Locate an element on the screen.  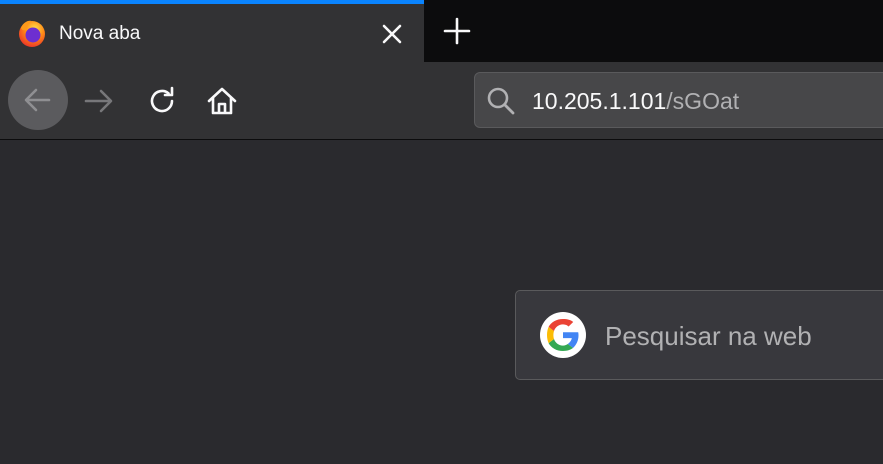
arrow-right-icon is located at coordinates (98, 101).